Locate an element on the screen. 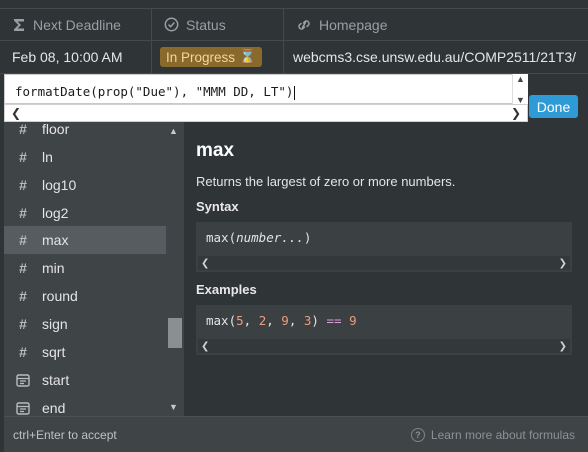 The height and width of the screenshot is (452, 588). status-label: In Progress is located at coordinates (201, 57).